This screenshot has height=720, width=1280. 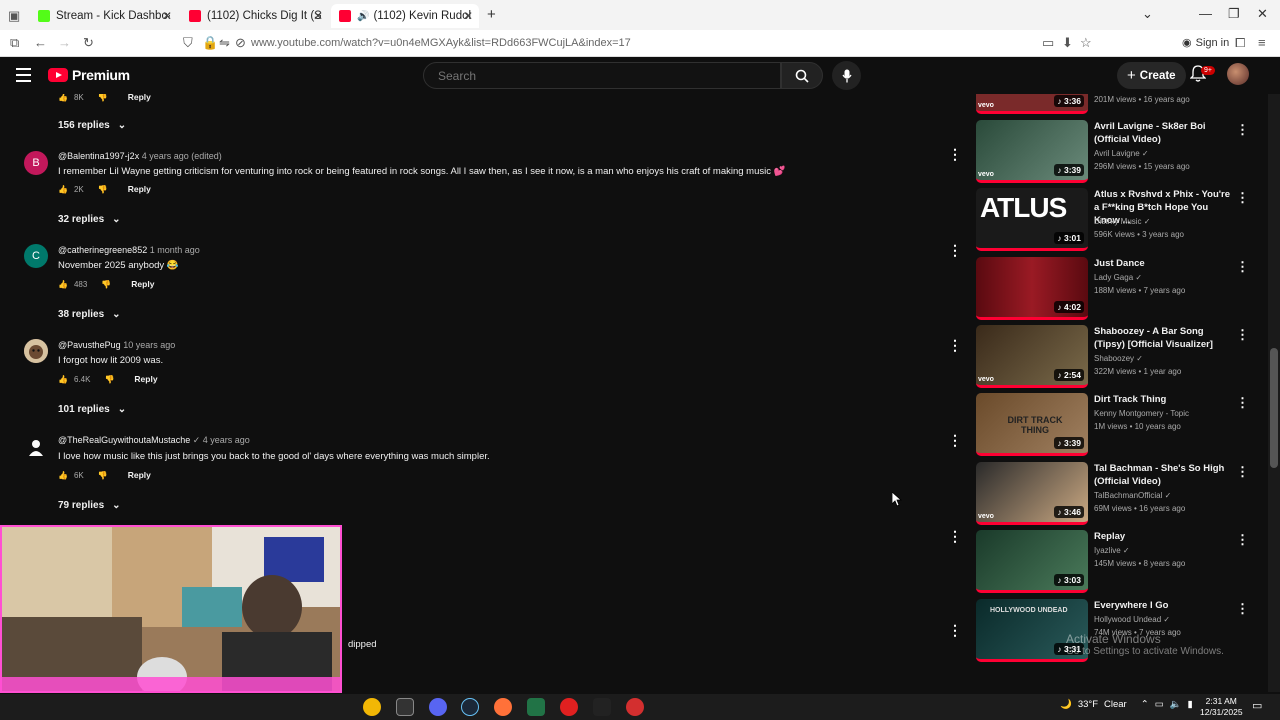 What do you see at coordinates (1164, 536) in the screenshot?
I see `video-title: Replay` at bounding box center [1164, 536].